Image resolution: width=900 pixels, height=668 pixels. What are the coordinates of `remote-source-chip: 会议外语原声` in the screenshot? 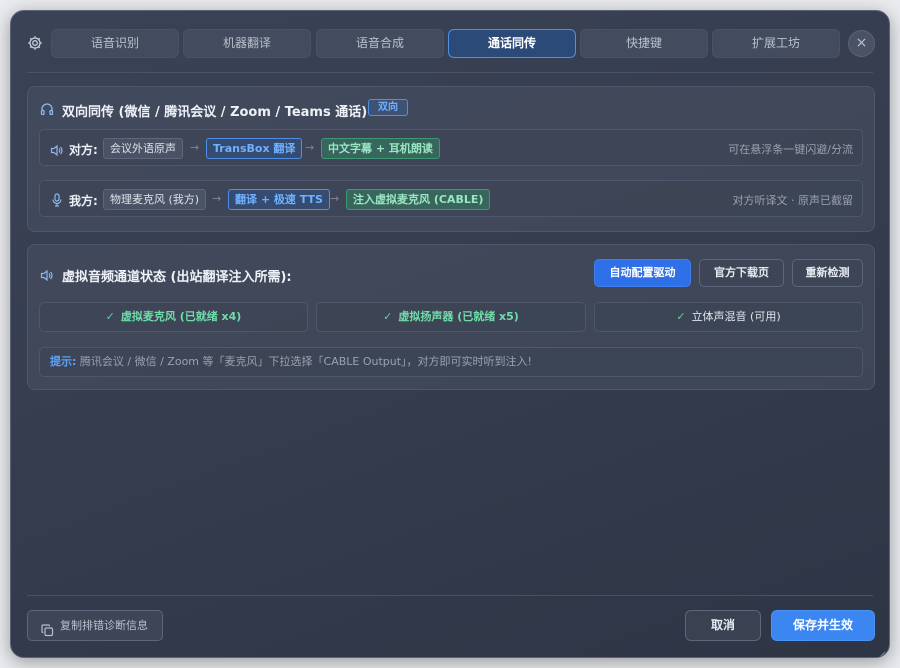 It's located at (143, 148).